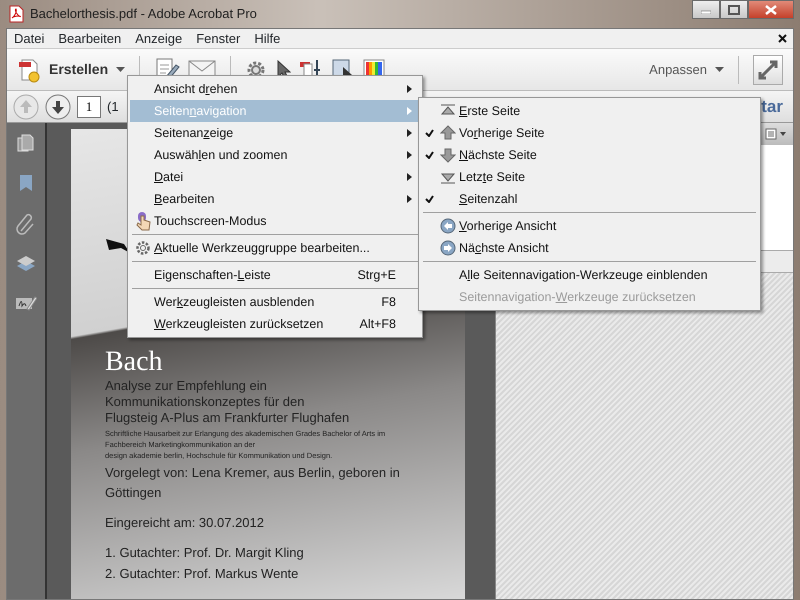 The width and height of the screenshot is (800, 600). Describe the element at coordinates (589, 248) in the screenshot. I see `menu-item: Nächste Ansicht` at that location.